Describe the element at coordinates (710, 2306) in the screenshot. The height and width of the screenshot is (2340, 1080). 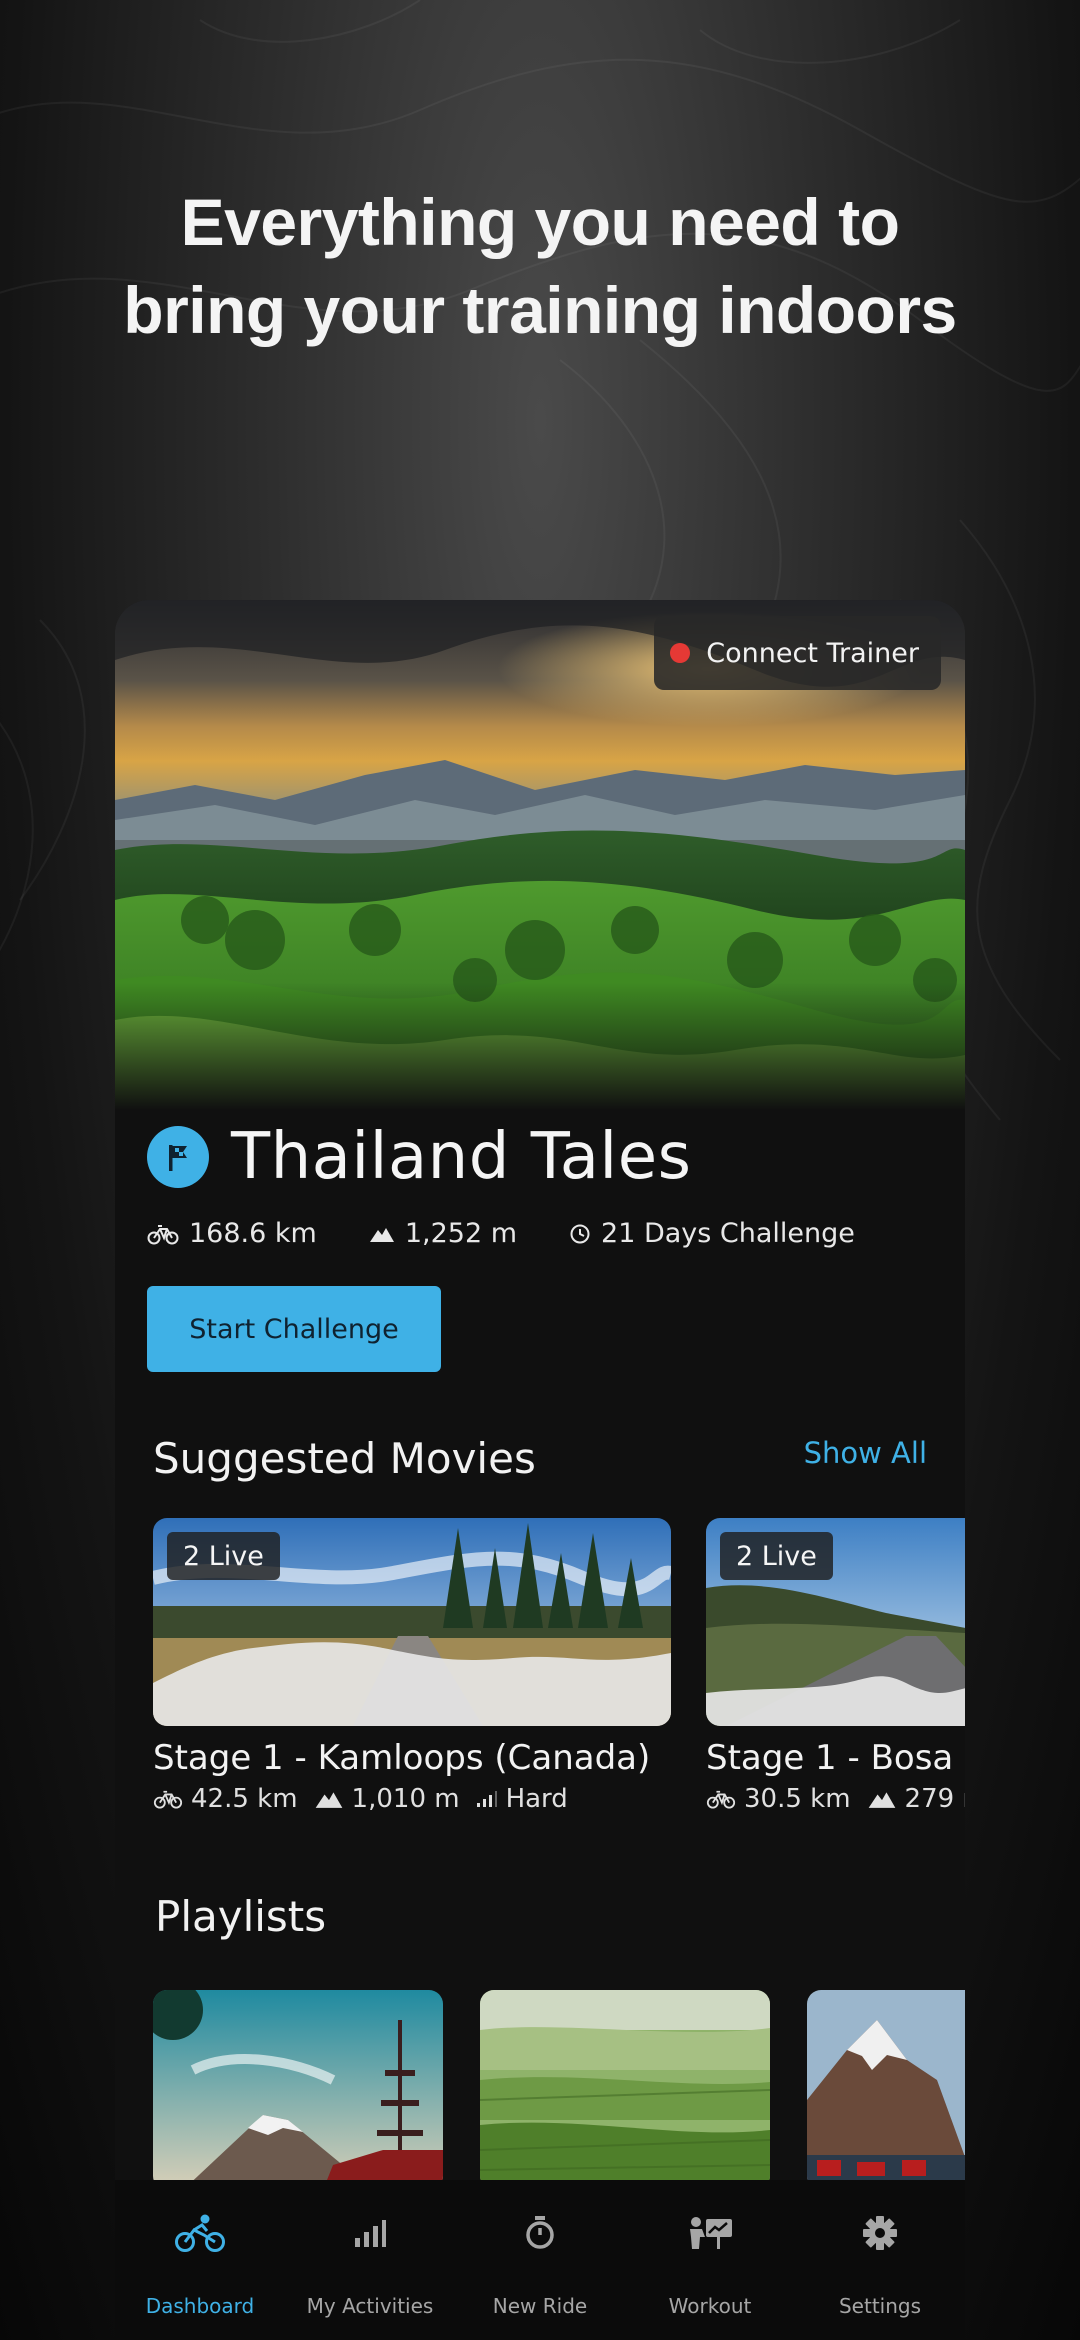
I see `tab-label: Workout` at that location.